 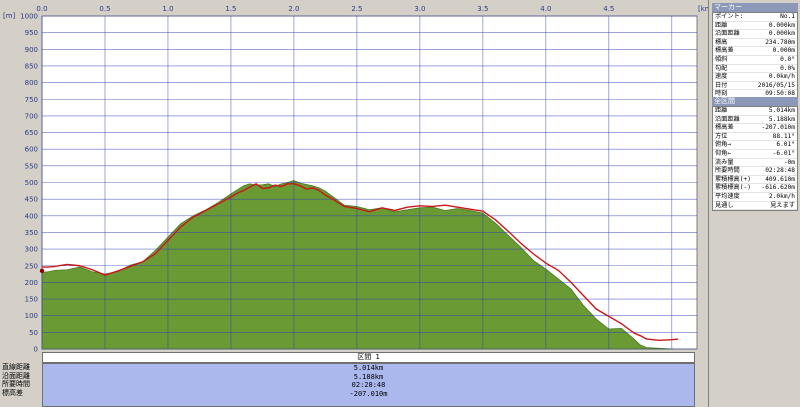 I want to click on info-row-value: 5.014km, so click(x=781, y=110).